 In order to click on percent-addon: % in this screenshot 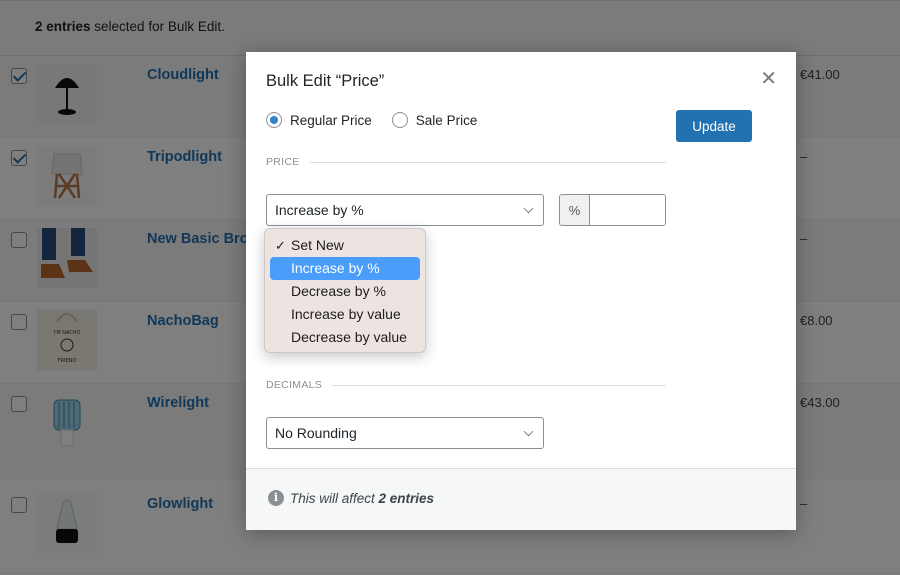, I will do `click(575, 210)`.